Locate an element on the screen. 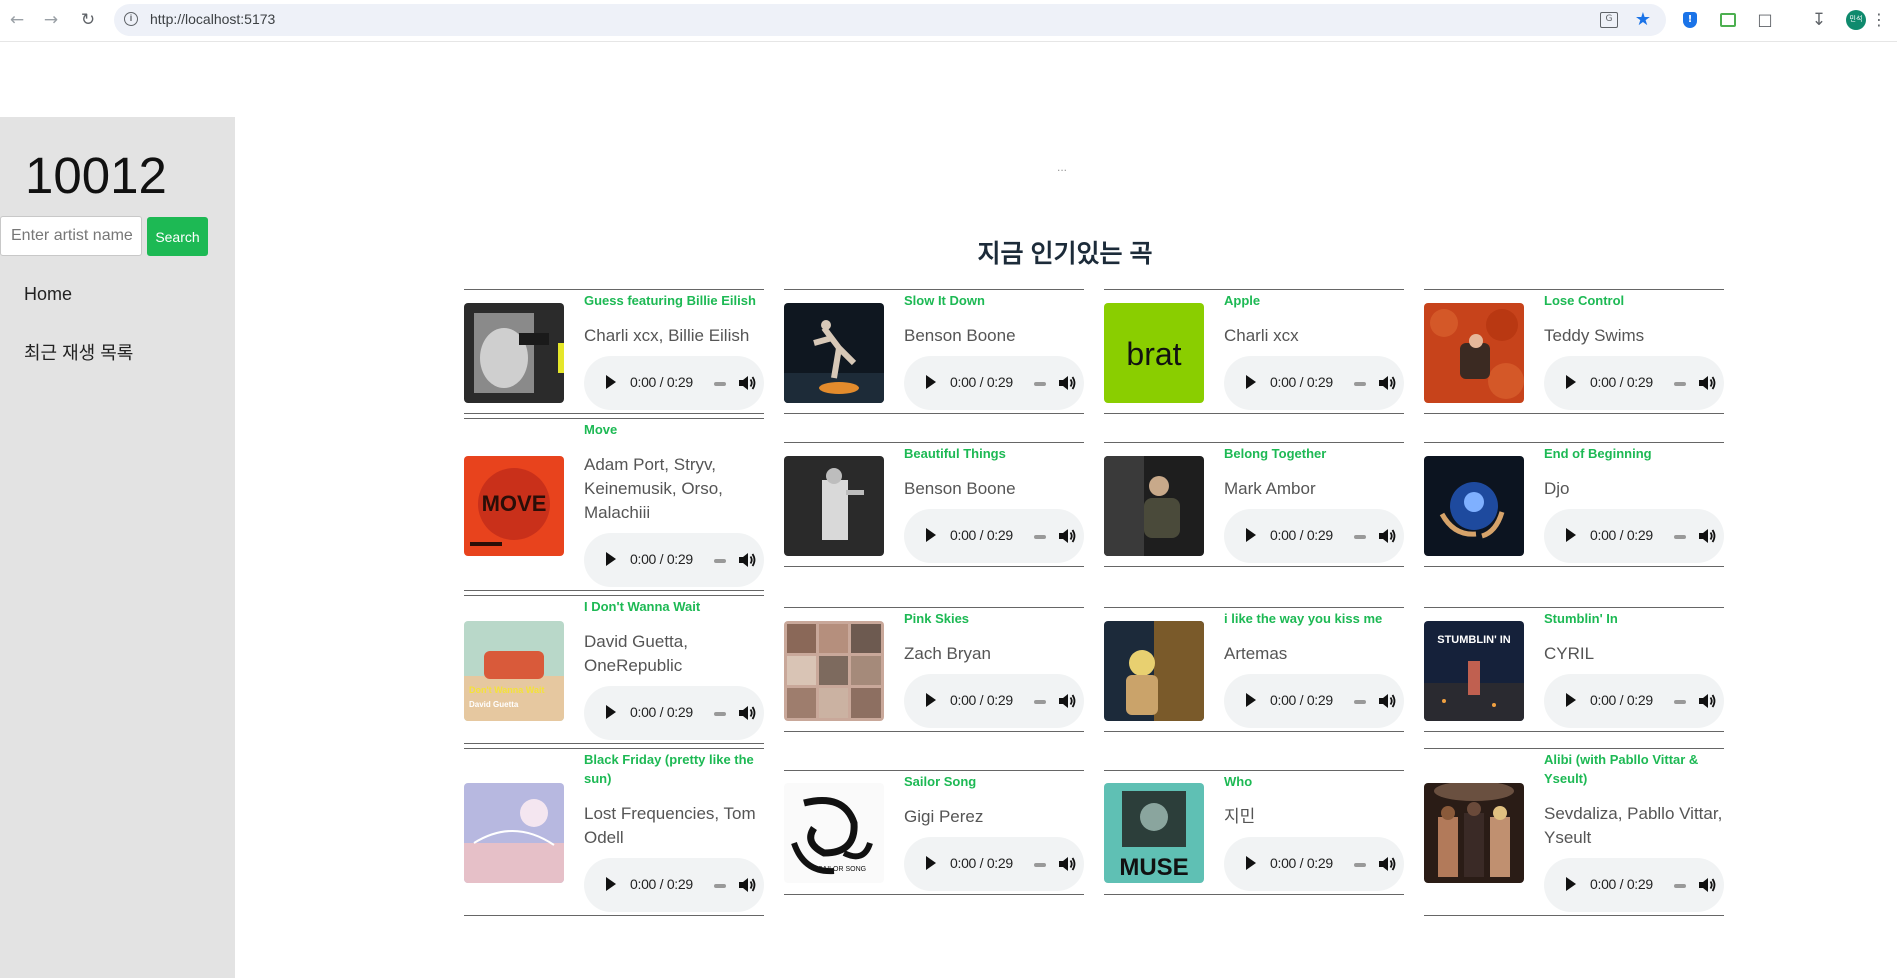 The width and height of the screenshot is (1897, 978). url-text: http://localhost:5173 is located at coordinates (212, 19).